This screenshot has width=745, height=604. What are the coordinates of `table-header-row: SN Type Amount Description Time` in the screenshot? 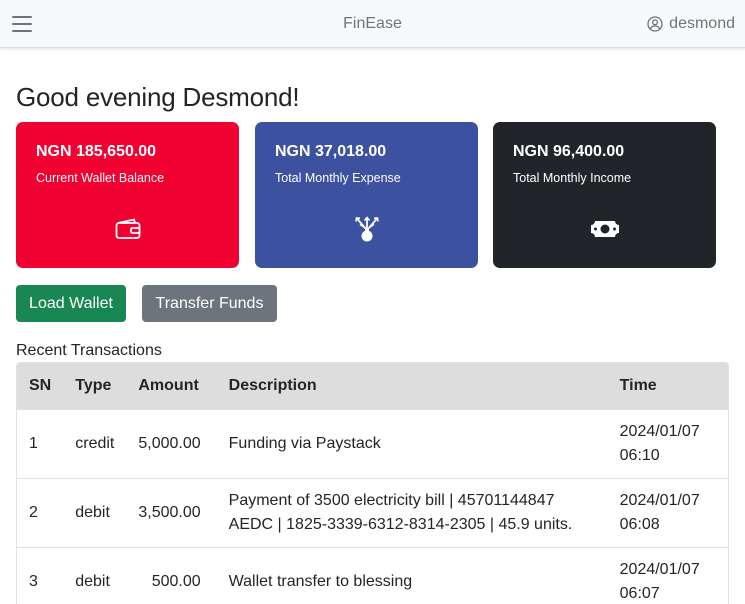 It's located at (372, 386).